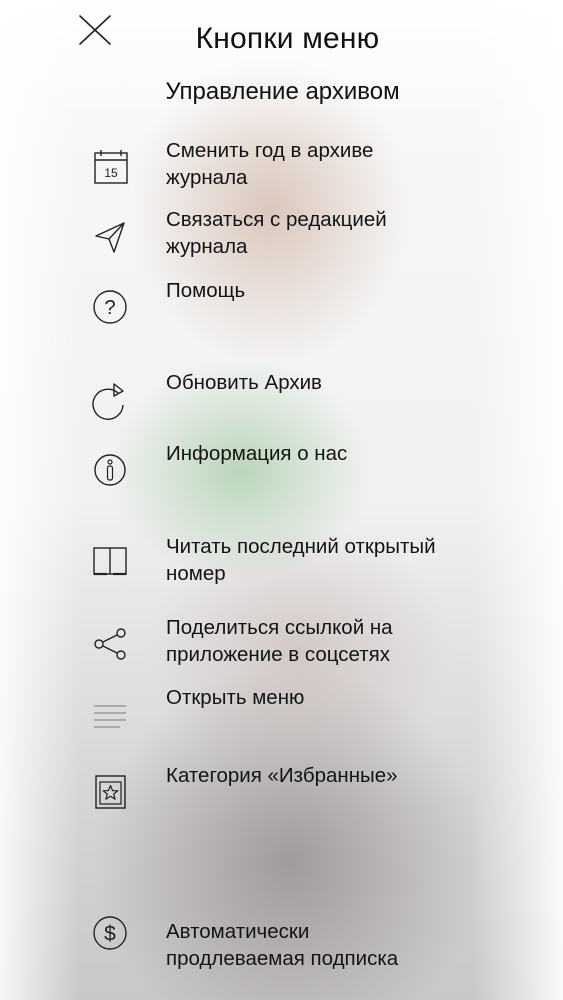 The height and width of the screenshot is (1000, 563). Describe the element at coordinates (110, 792) in the screenshot. I see `favorites-star-icon` at that location.